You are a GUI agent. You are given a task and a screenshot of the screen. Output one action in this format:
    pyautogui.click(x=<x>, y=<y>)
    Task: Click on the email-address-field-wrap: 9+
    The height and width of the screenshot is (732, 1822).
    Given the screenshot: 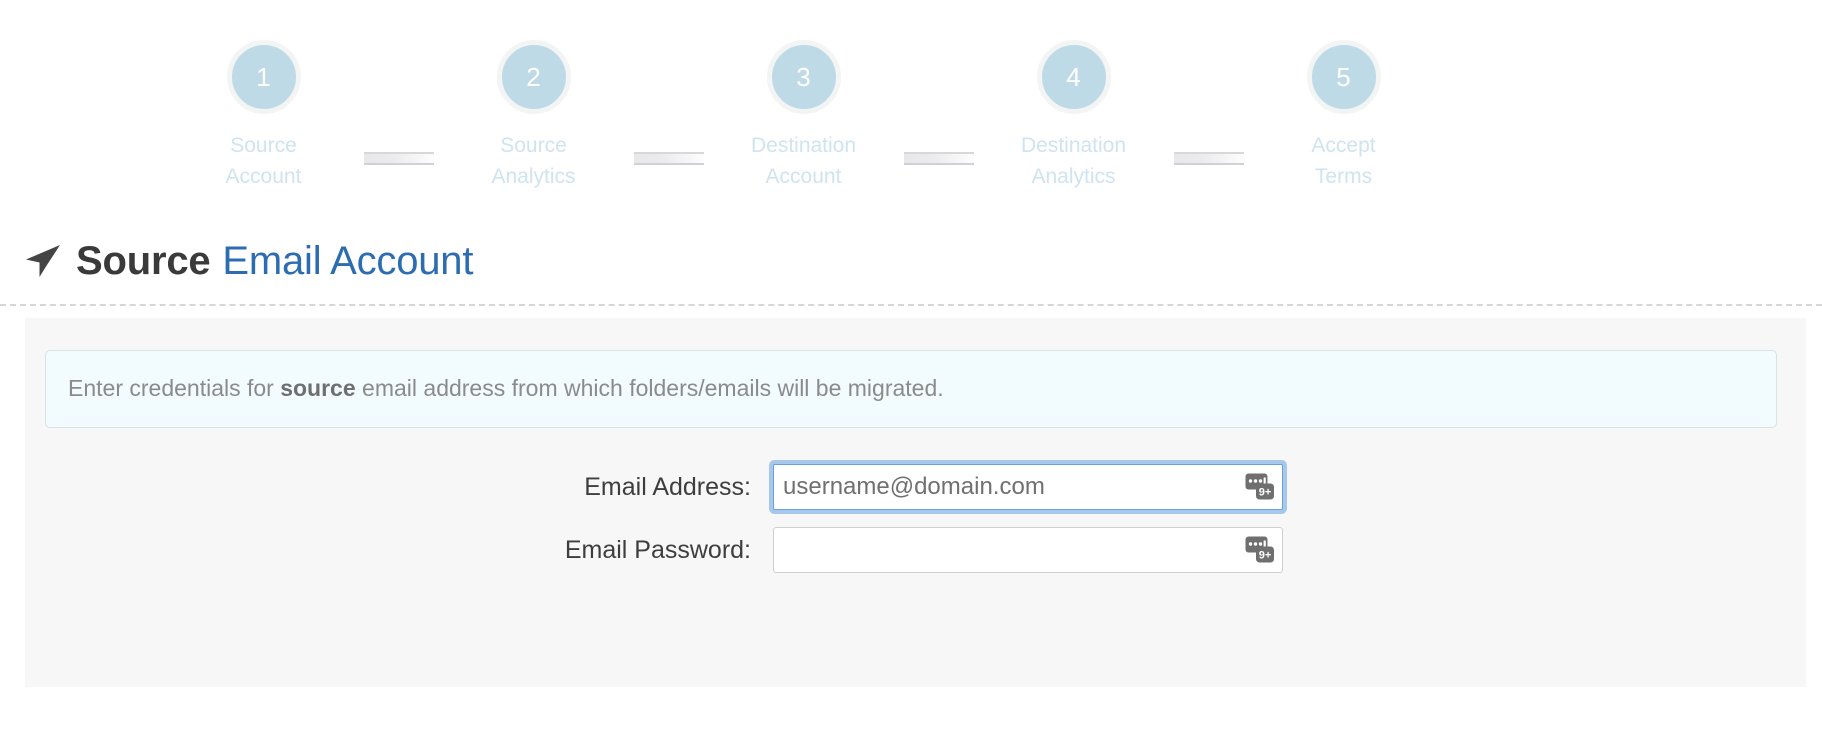 What is the action you would take?
    pyautogui.click(x=1028, y=486)
    